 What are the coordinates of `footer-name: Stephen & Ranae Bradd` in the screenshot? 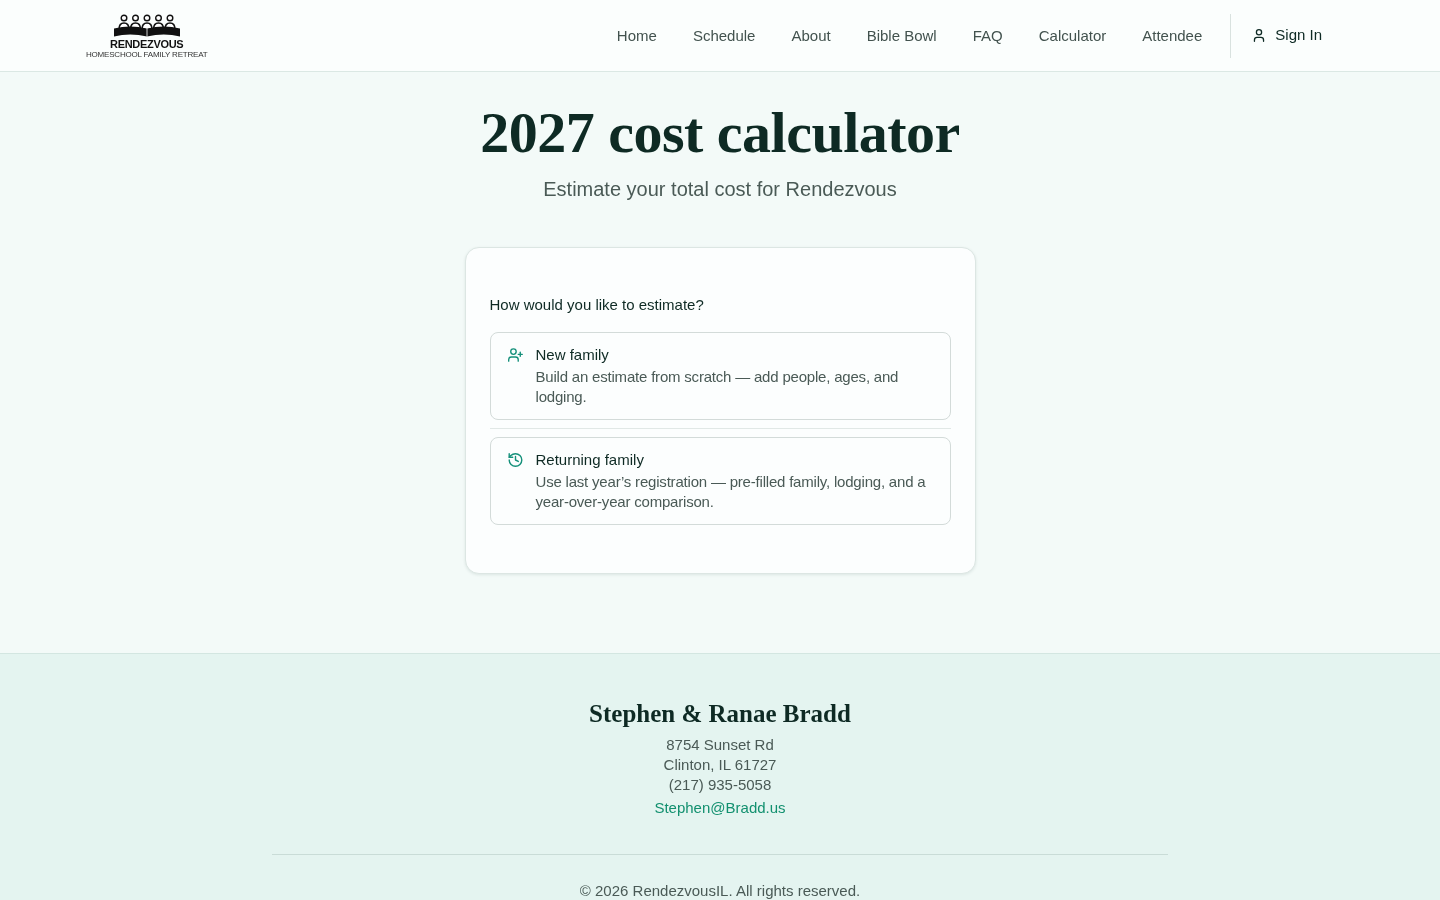 It's located at (720, 714).